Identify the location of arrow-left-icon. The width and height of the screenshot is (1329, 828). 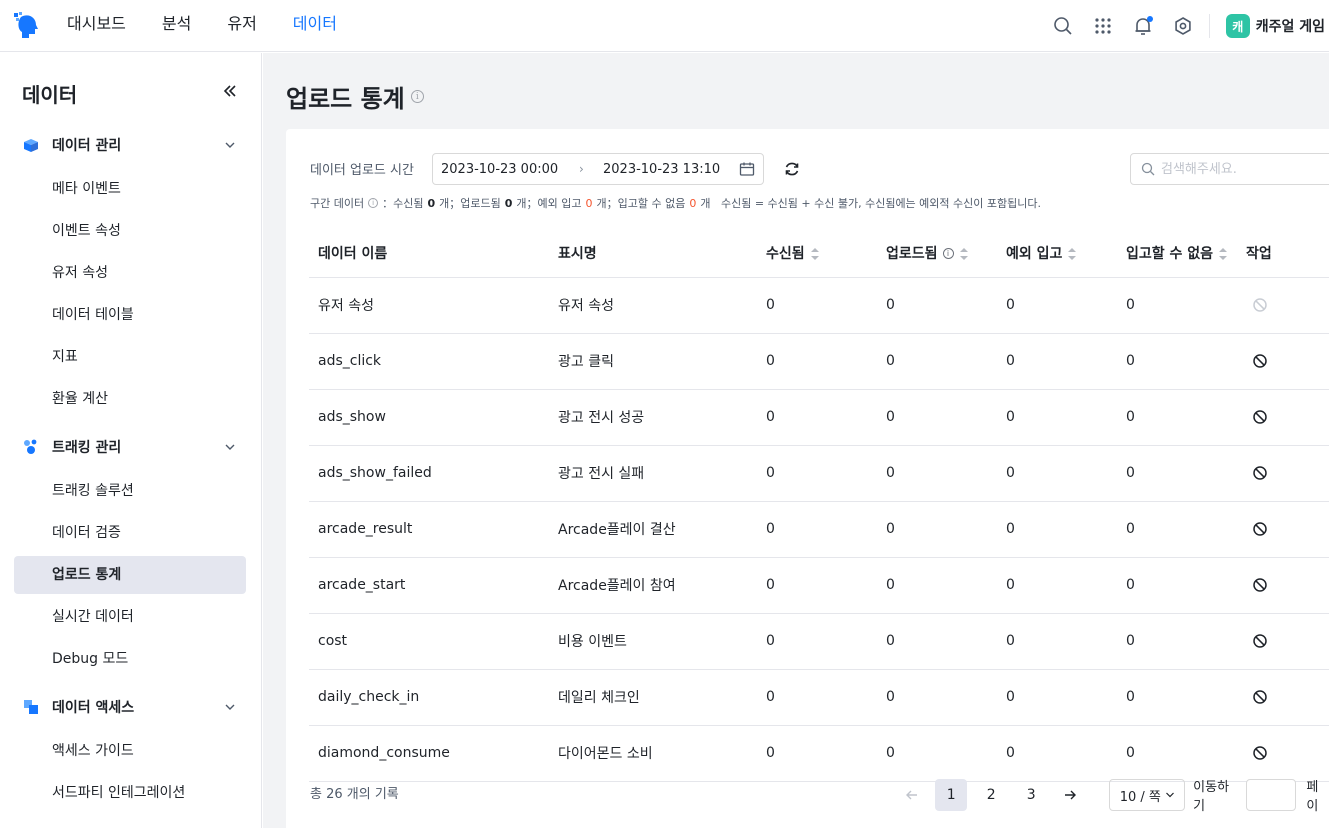
(912, 795).